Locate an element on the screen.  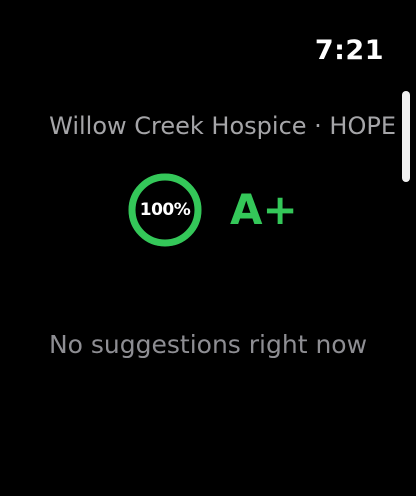
score-ring: 100% is located at coordinates (165, 210).